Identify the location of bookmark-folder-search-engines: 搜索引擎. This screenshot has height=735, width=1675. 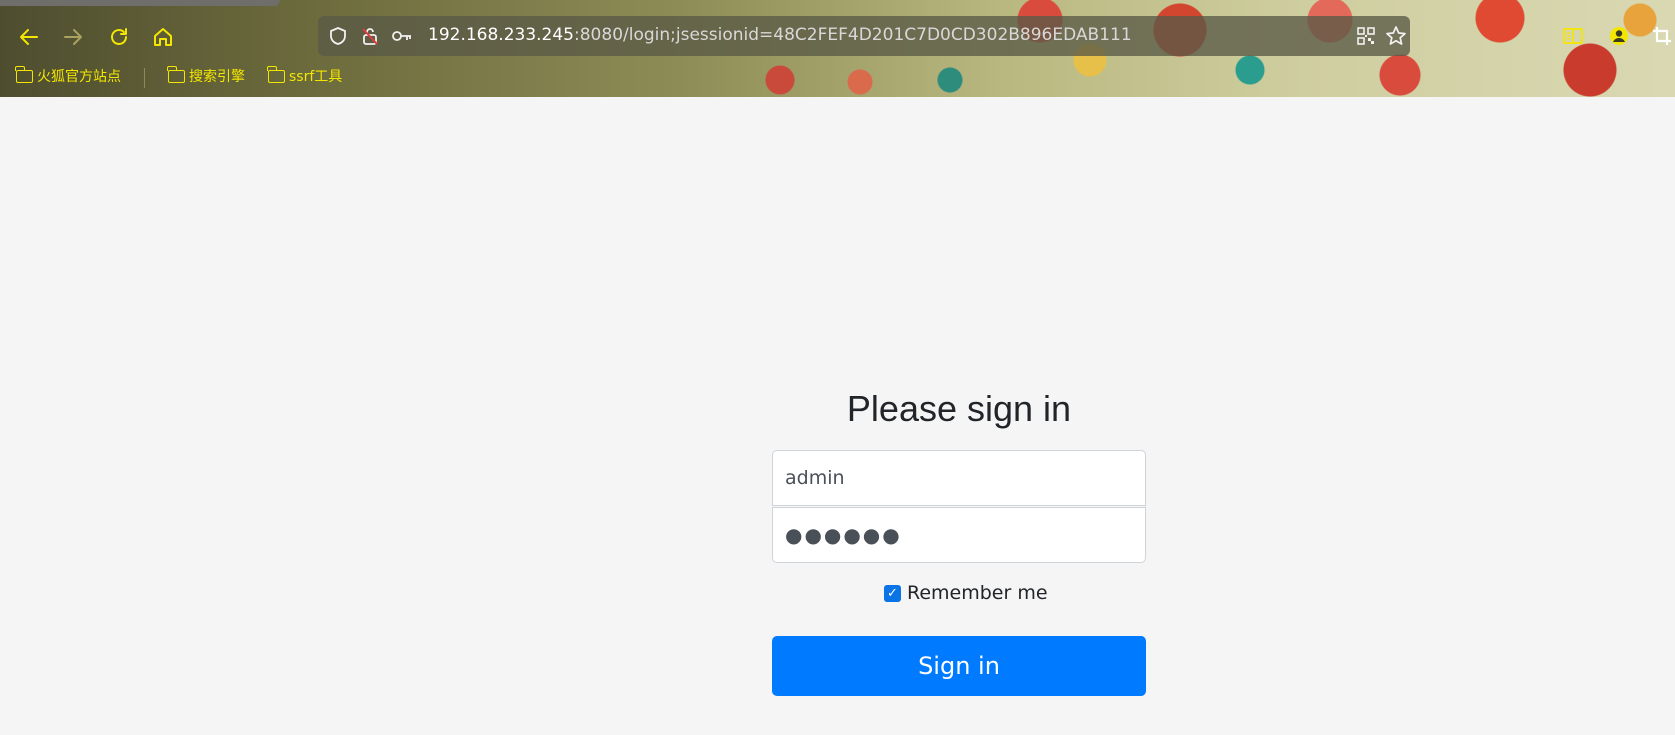
(206, 75).